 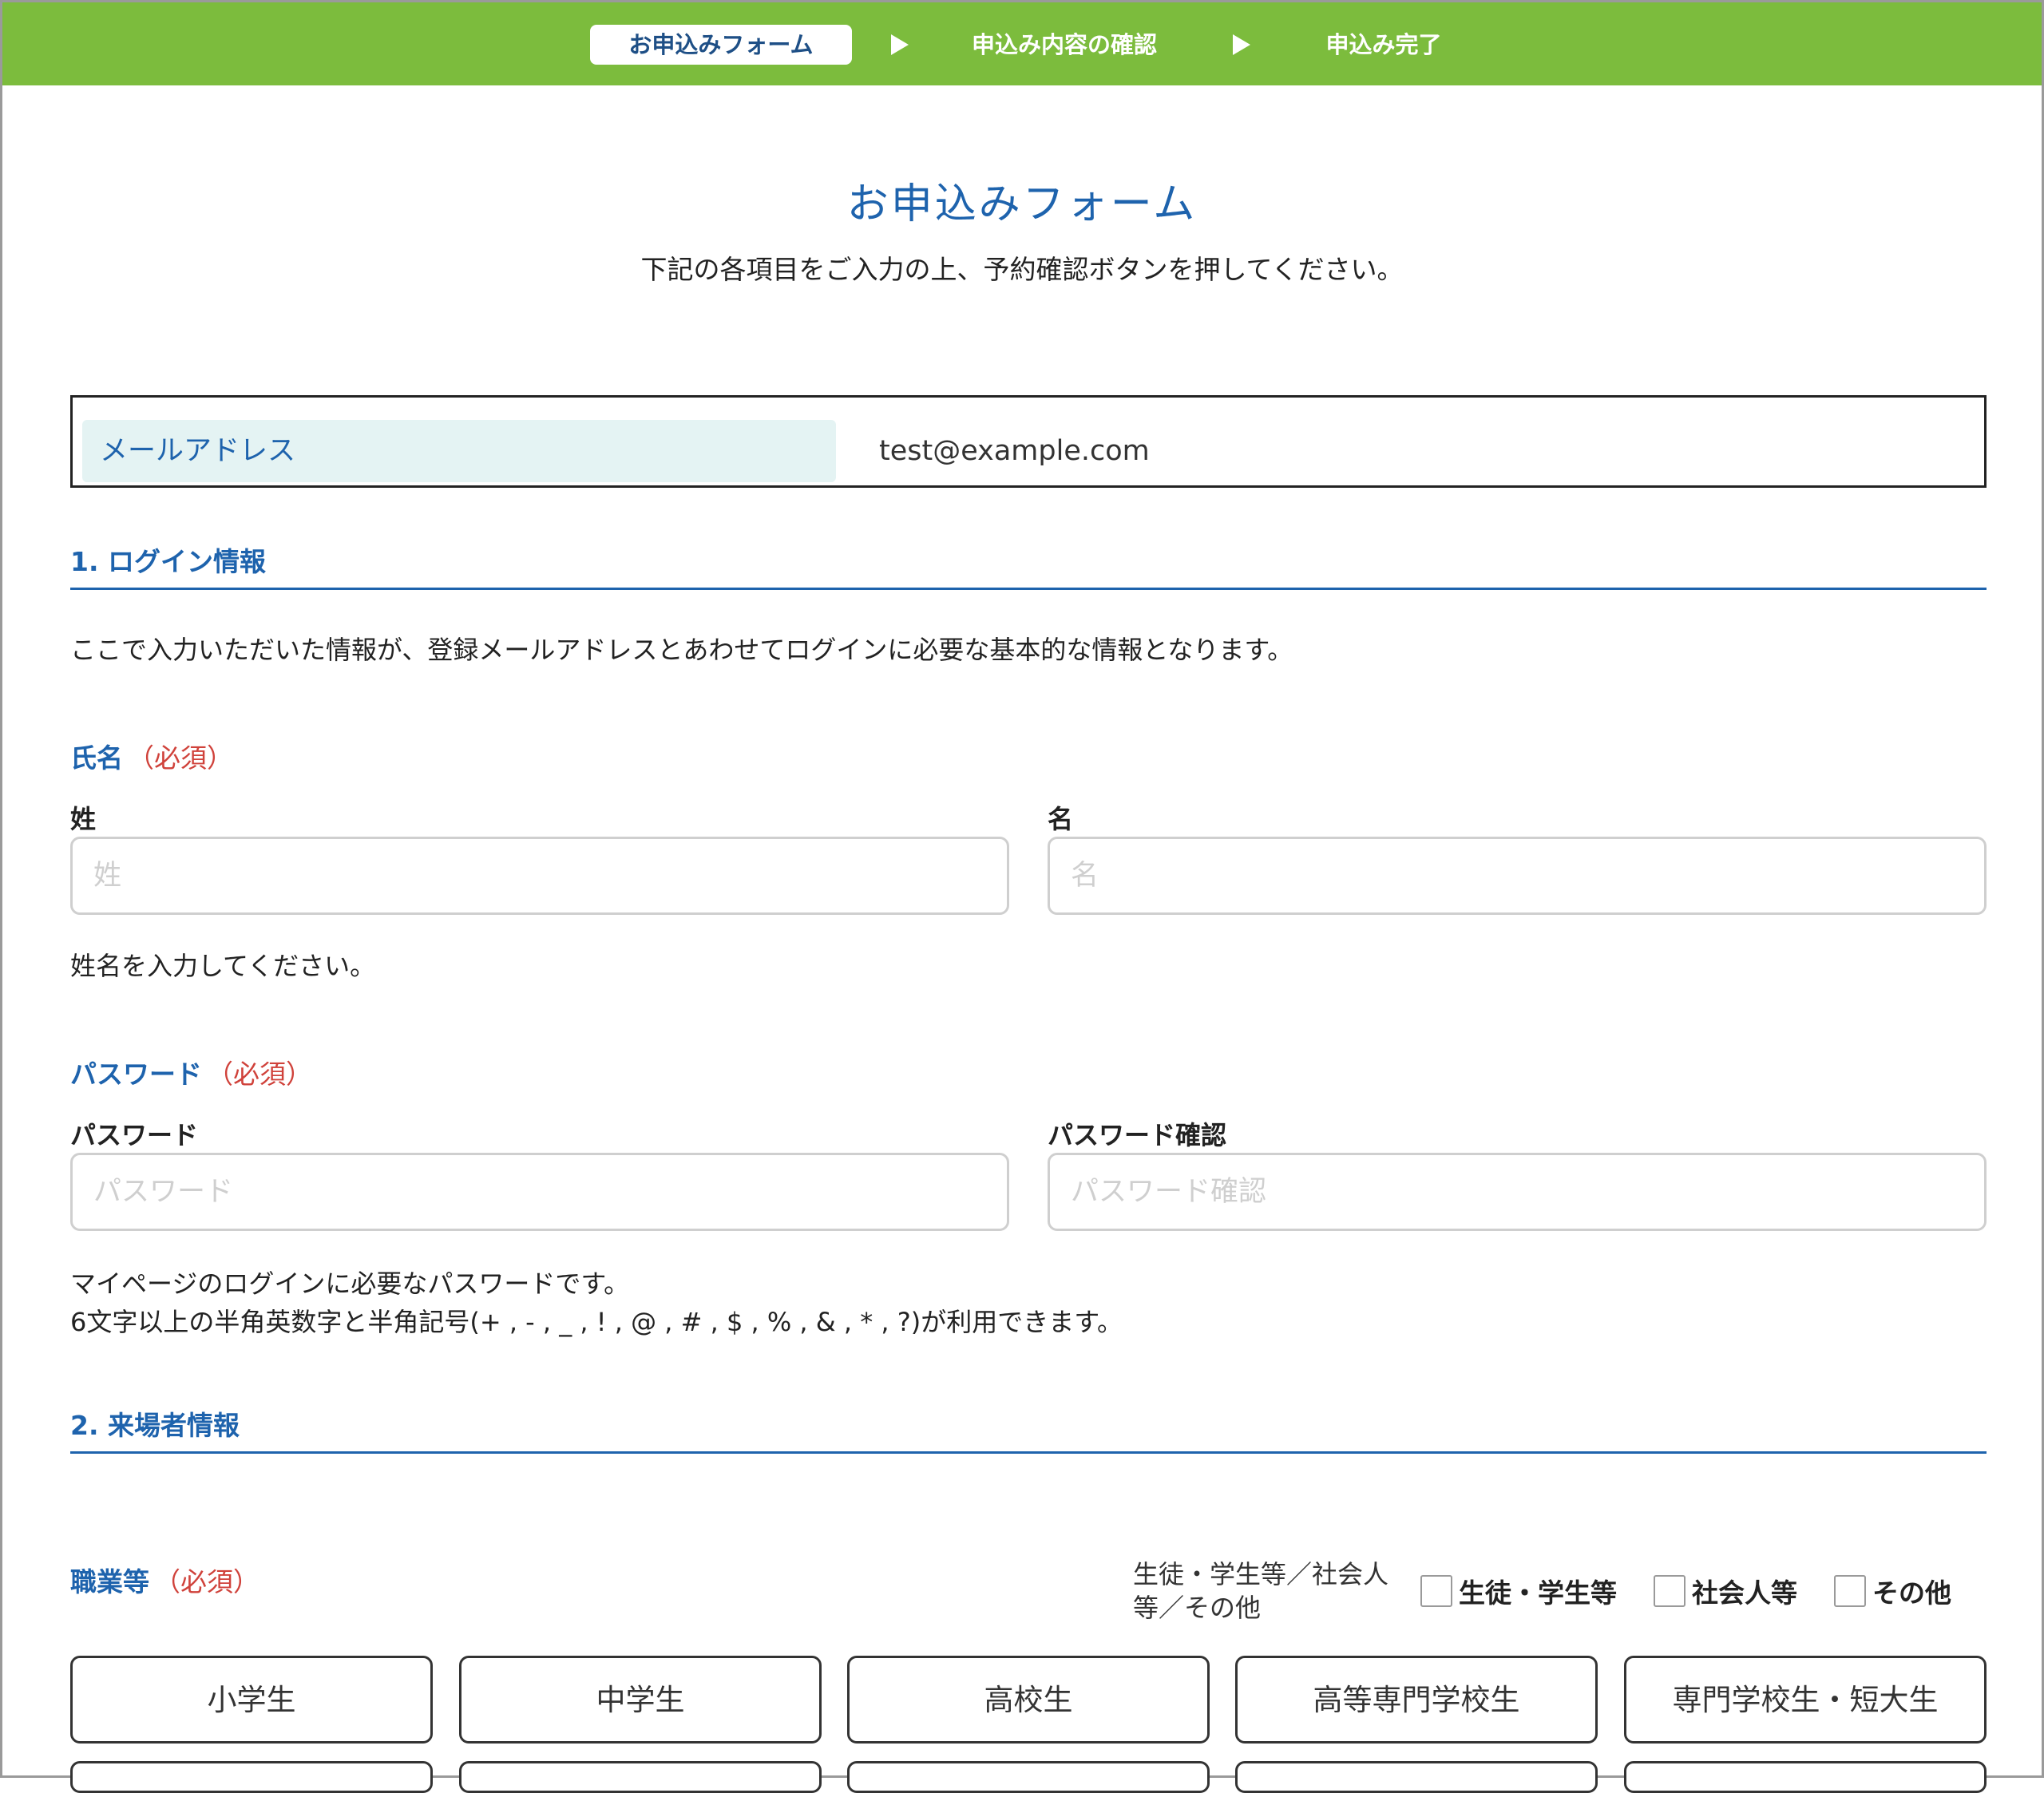 I want to click on occupation-option-high-school: 高校生, so click(x=1028, y=1700).